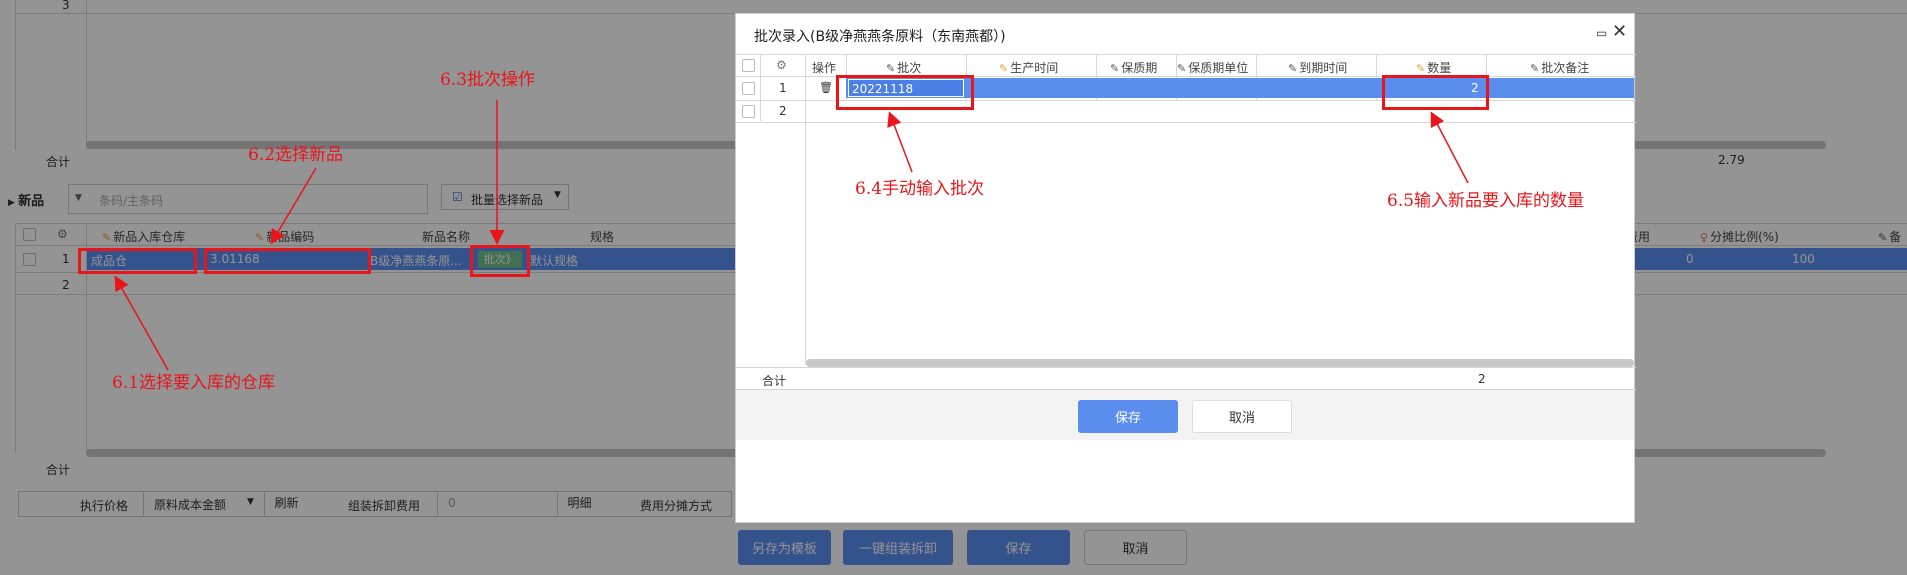 The height and width of the screenshot is (575, 1907). I want to click on annotation-6-5: 6.5输入新品要入库的数量, so click(1486, 201).